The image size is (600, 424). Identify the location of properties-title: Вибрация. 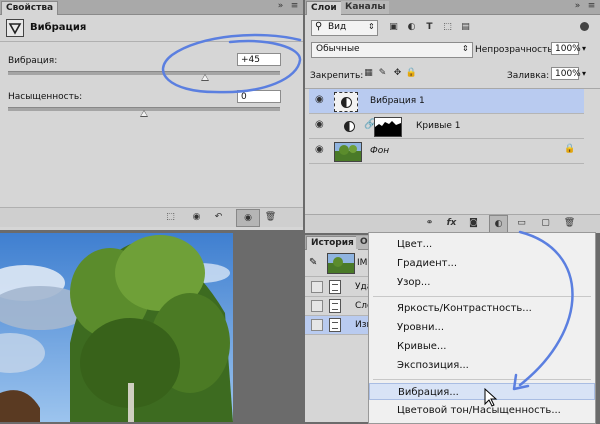
(58, 27).